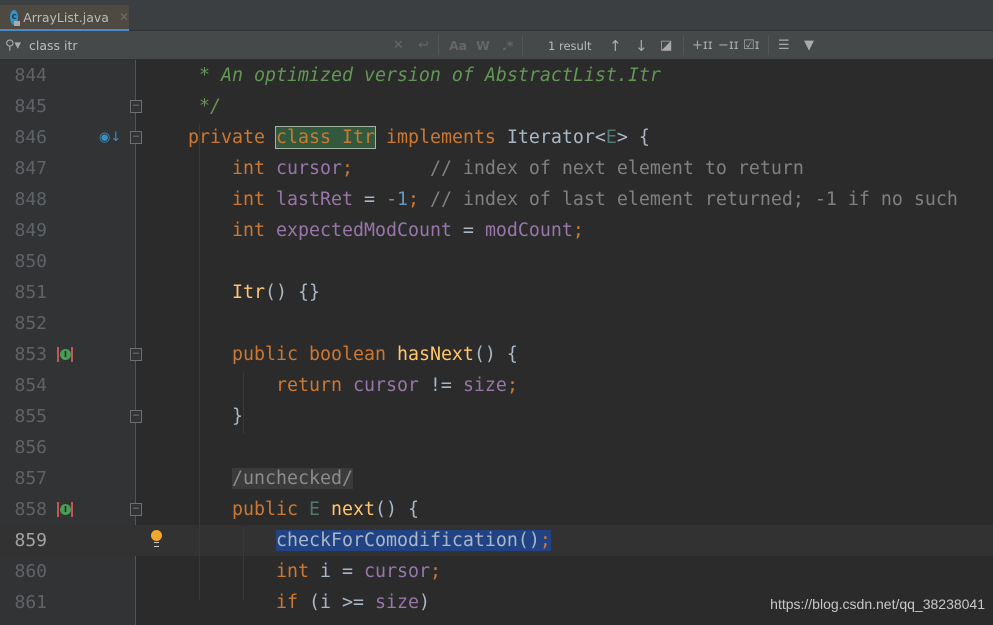 The image size is (993, 625). Describe the element at coordinates (809, 45) in the screenshot. I see `filter-icon: ▼` at that location.